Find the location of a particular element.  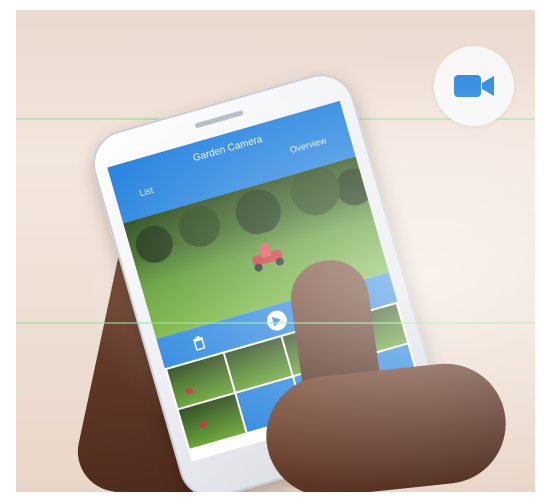

video-camera-icon is located at coordinates (474, 86).